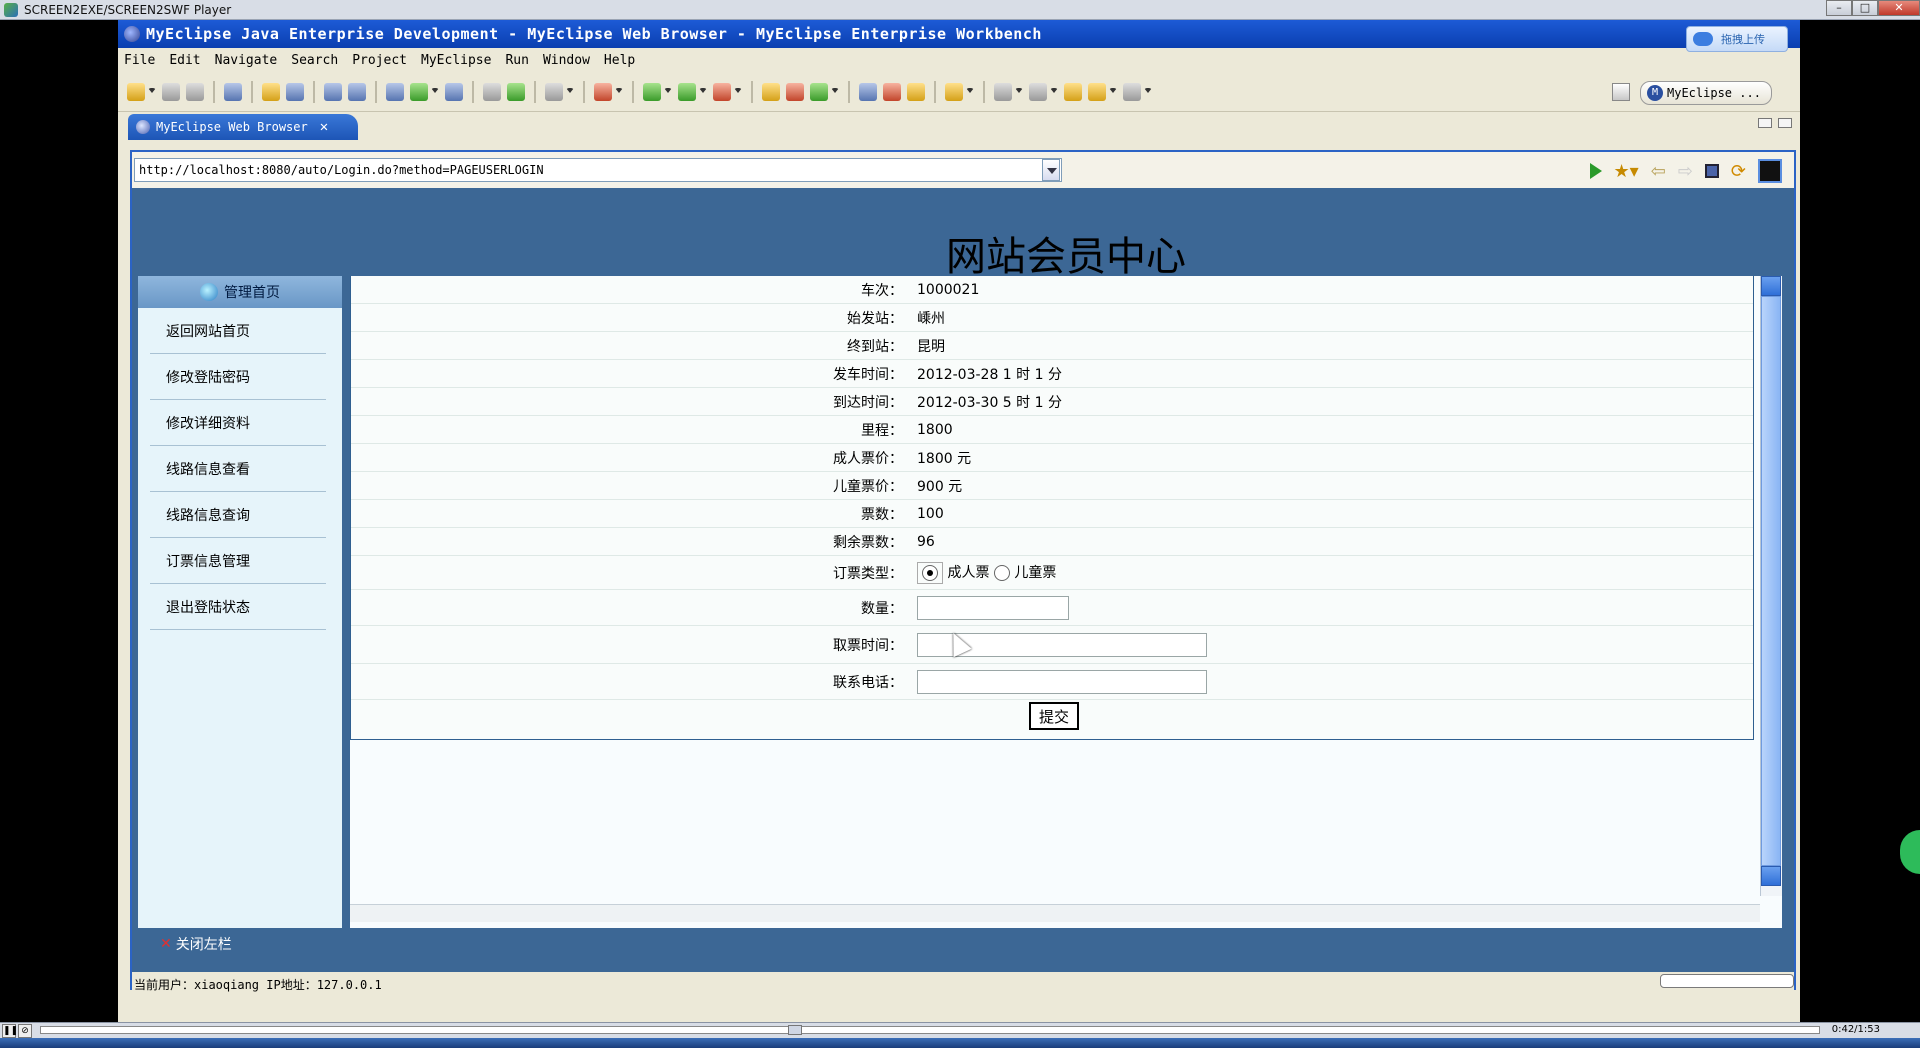 This screenshot has width=1920, height=1048. I want to click on menu-file: File, so click(139, 60).